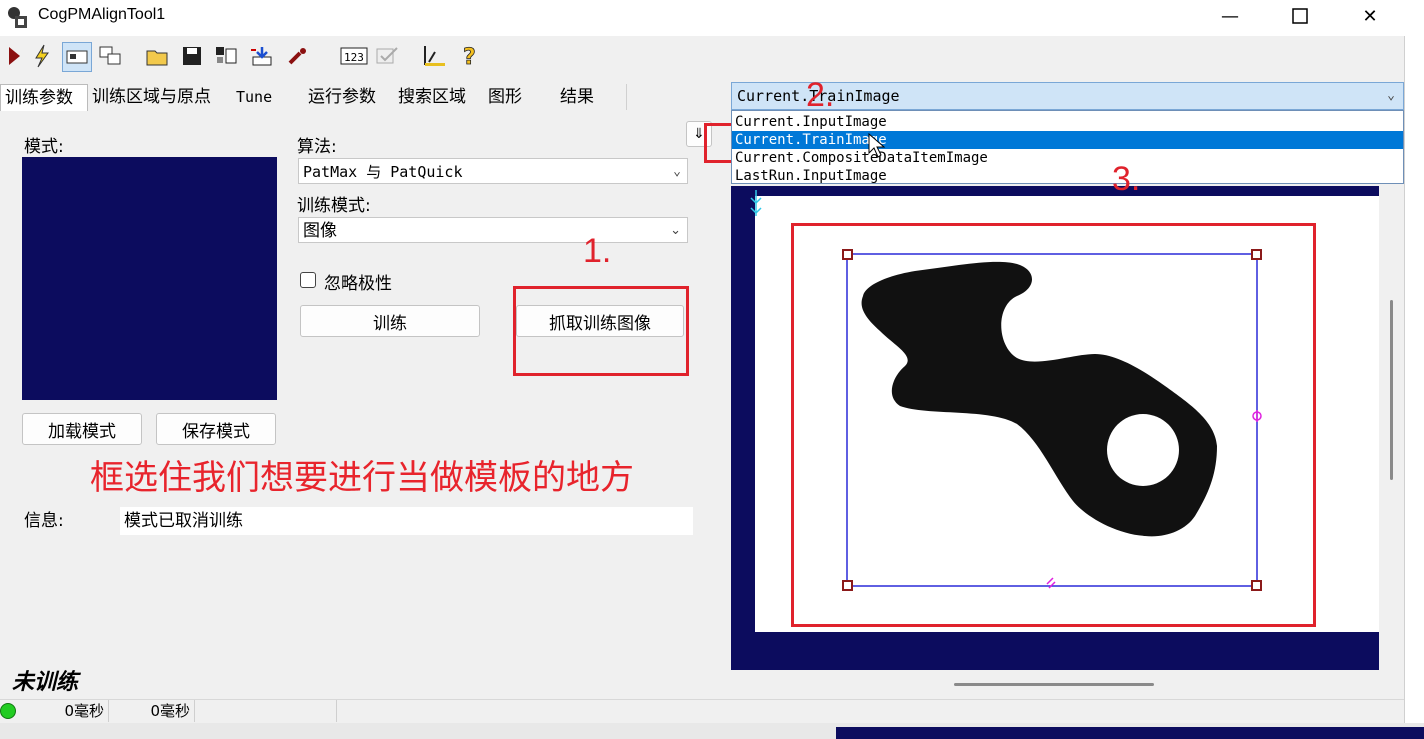 This screenshot has height=739, width=1424. Describe the element at coordinates (493, 171) in the screenshot. I see `algorithm-select: PatMax 与 PatQuick ⌄` at that location.